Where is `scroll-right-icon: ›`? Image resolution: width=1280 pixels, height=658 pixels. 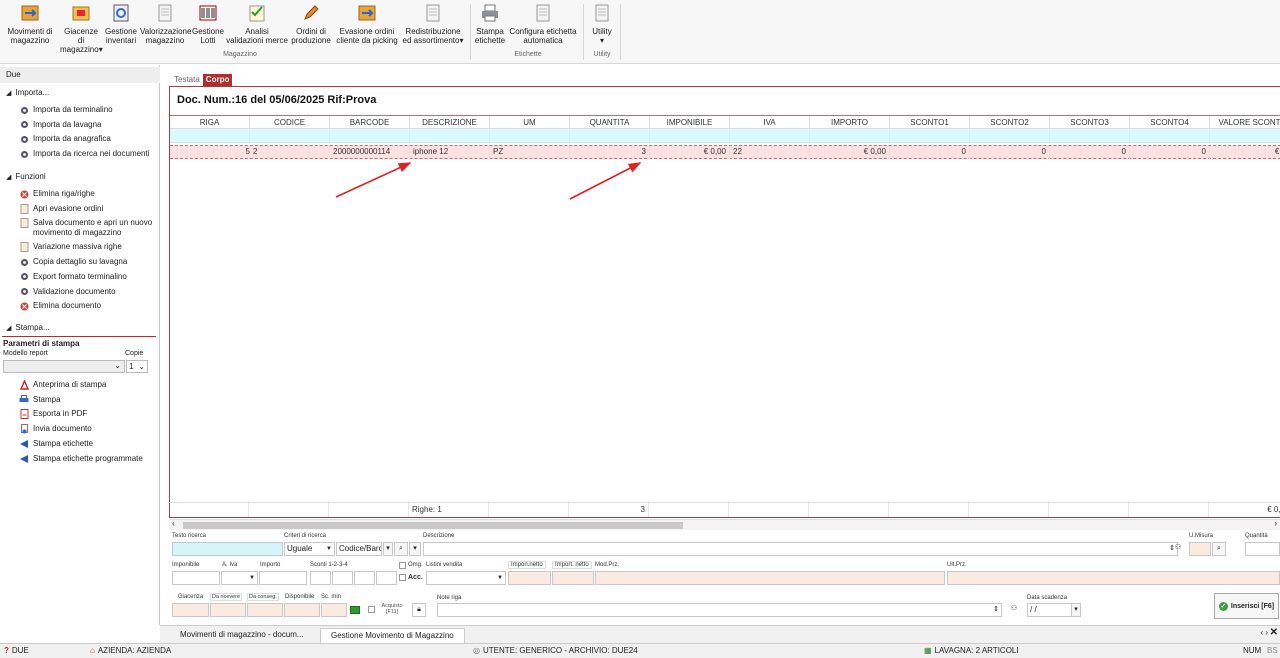 scroll-right-icon: › is located at coordinates (1275, 523).